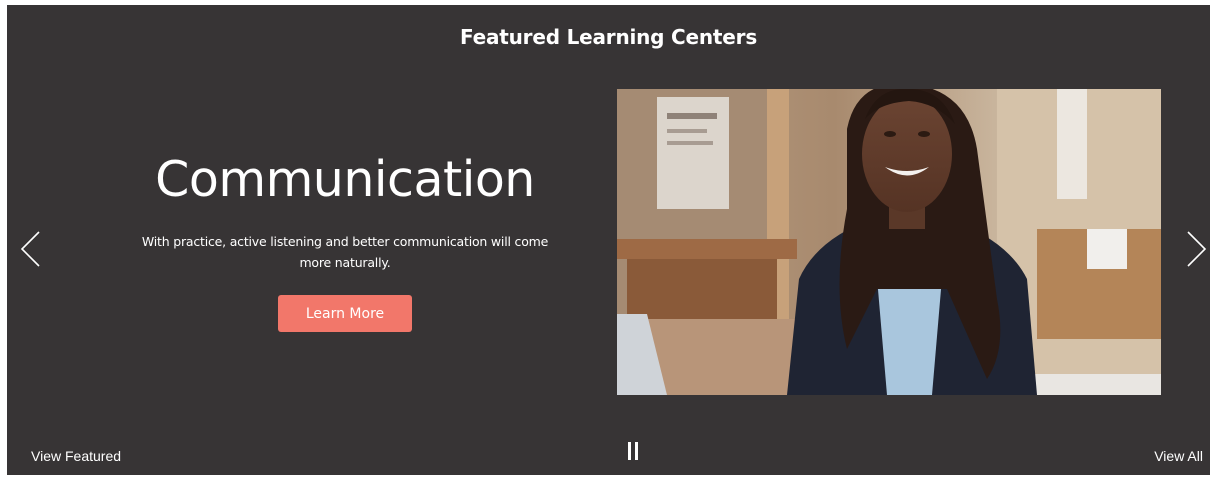 Image resolution: width=1215 pixels, height=479 pixels. I want to click on view-featured-link: View Featured, so click(76, 456).